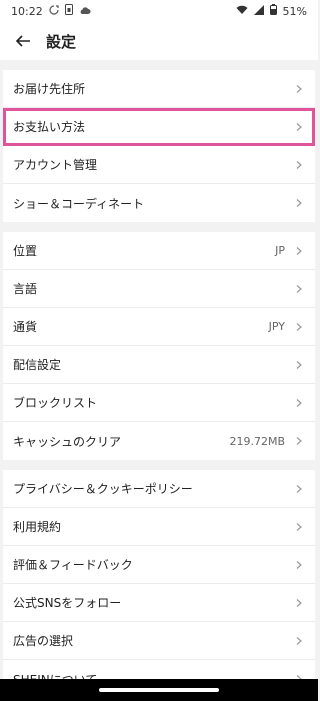 This screenshot has width=320, height=701. Describe the element at coordinates (159, 603) in the screenshot. I see `follow-sns-row: 公式SNSをフォロー` at that location.